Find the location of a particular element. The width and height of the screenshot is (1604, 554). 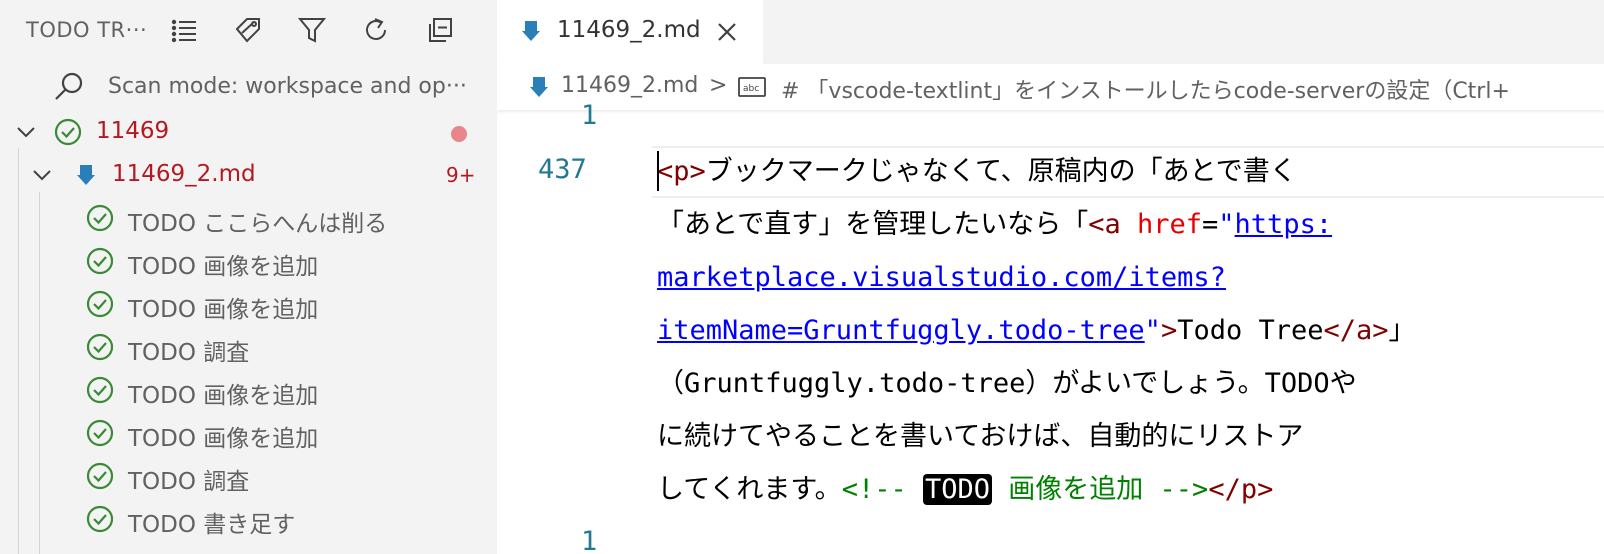

code-line: に続けてやることを書いておけば、自動的にリストア is located at coordinates (1130, 436).